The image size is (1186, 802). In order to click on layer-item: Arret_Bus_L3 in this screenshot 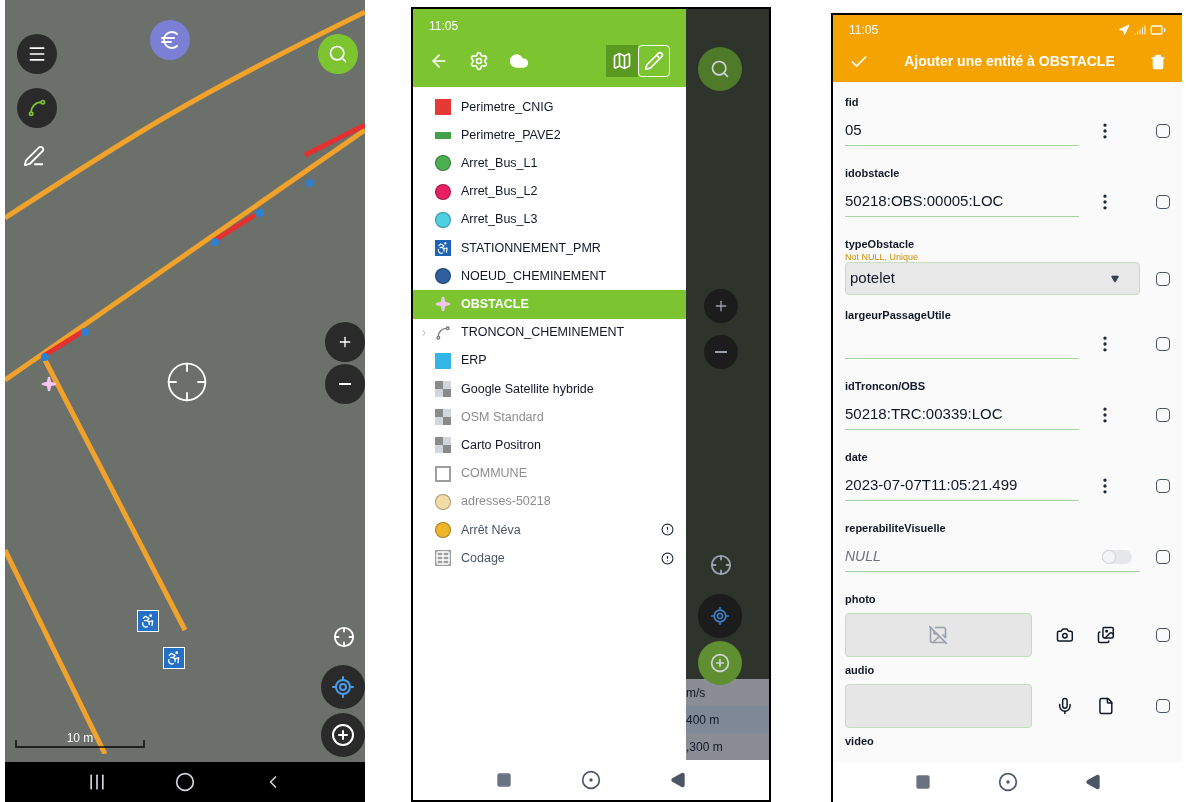, I will do `click(549, 219)`.